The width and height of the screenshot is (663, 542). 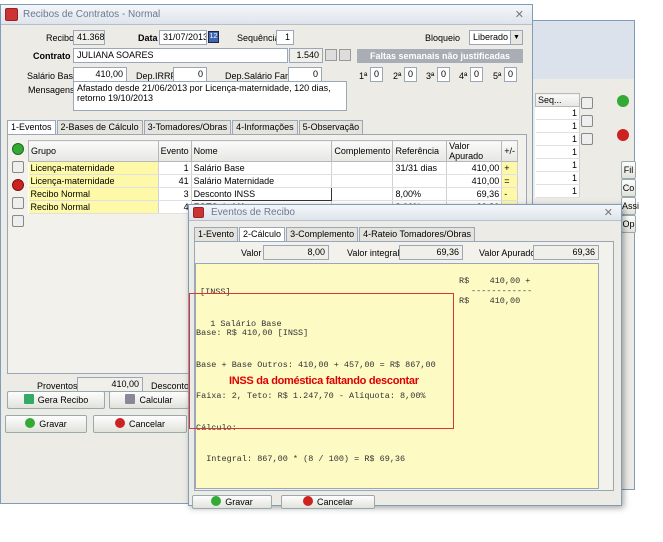 I want to click on tab-informacoes: 4-Informações, so click(x=265, y=127).